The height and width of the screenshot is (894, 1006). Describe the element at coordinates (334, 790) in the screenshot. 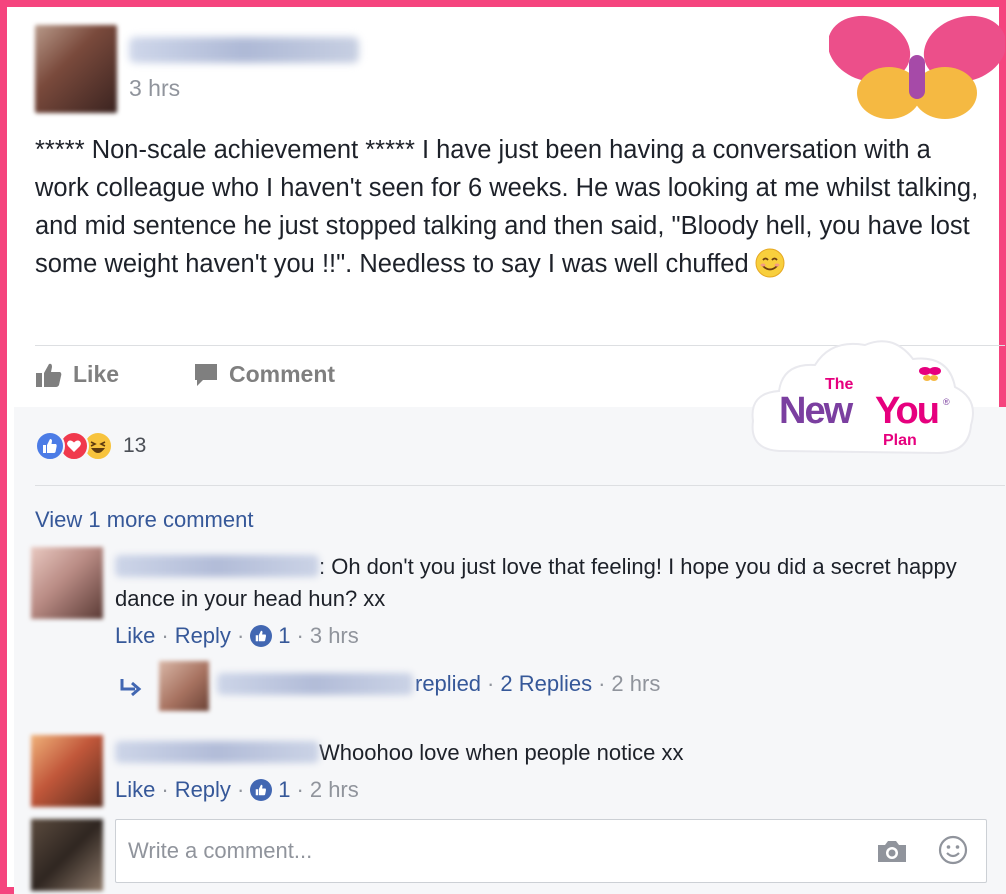

I see `comment-timestamp: 2 hrs` at that location.